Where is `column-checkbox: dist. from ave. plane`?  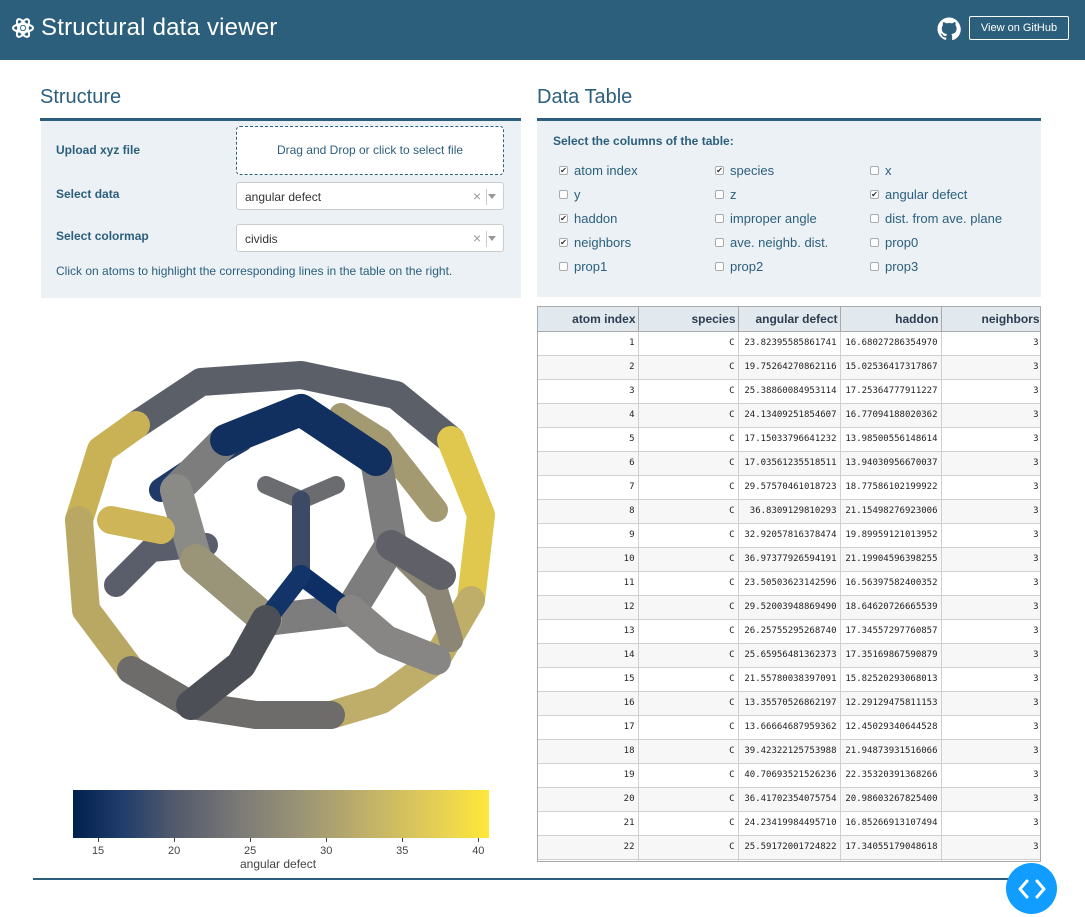
column-checkbox: dist. from ave. plane is located at coordinates (936, 218).